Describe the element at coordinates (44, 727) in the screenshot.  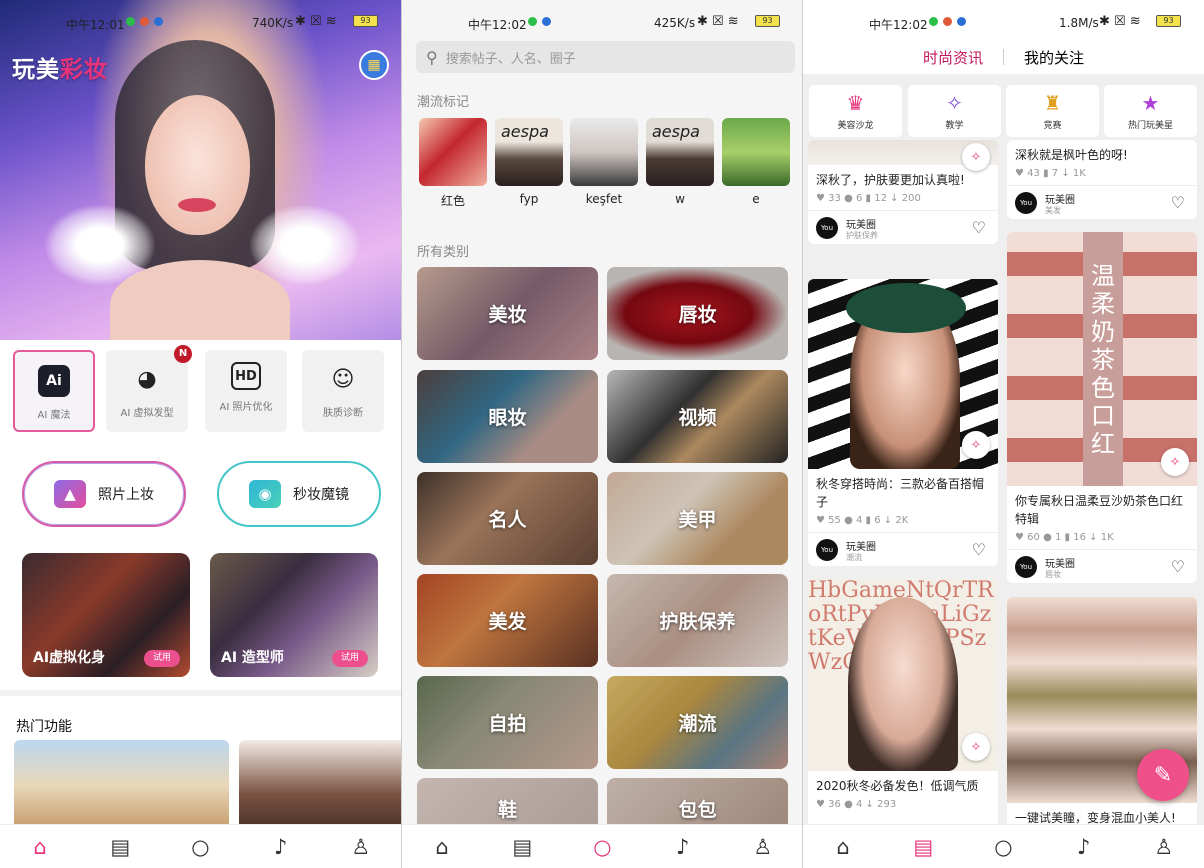
I see `hot-features-title: 热门功能` at that location.